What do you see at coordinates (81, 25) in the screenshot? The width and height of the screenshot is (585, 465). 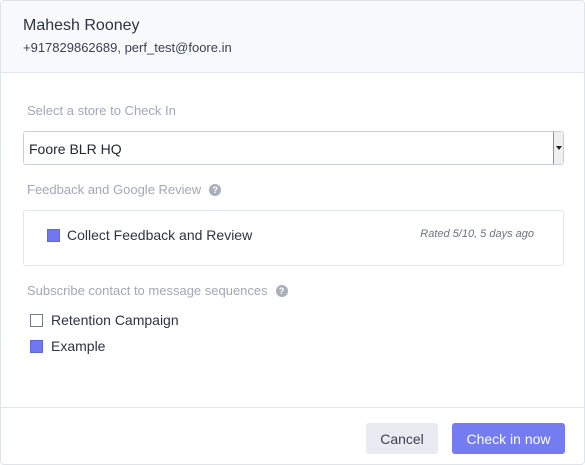 I see `contact-name: Mahesh Rooney` at bounding box center [81, 25].